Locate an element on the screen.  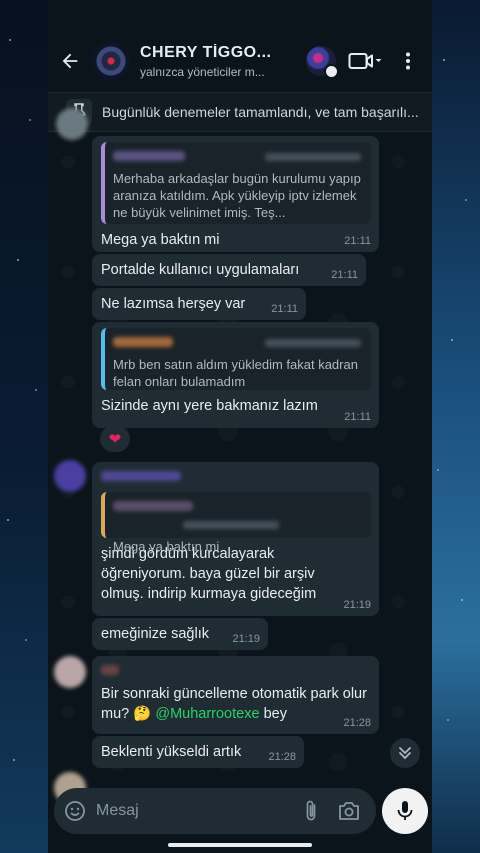
more-options-button is located at coordinates (408, 61).